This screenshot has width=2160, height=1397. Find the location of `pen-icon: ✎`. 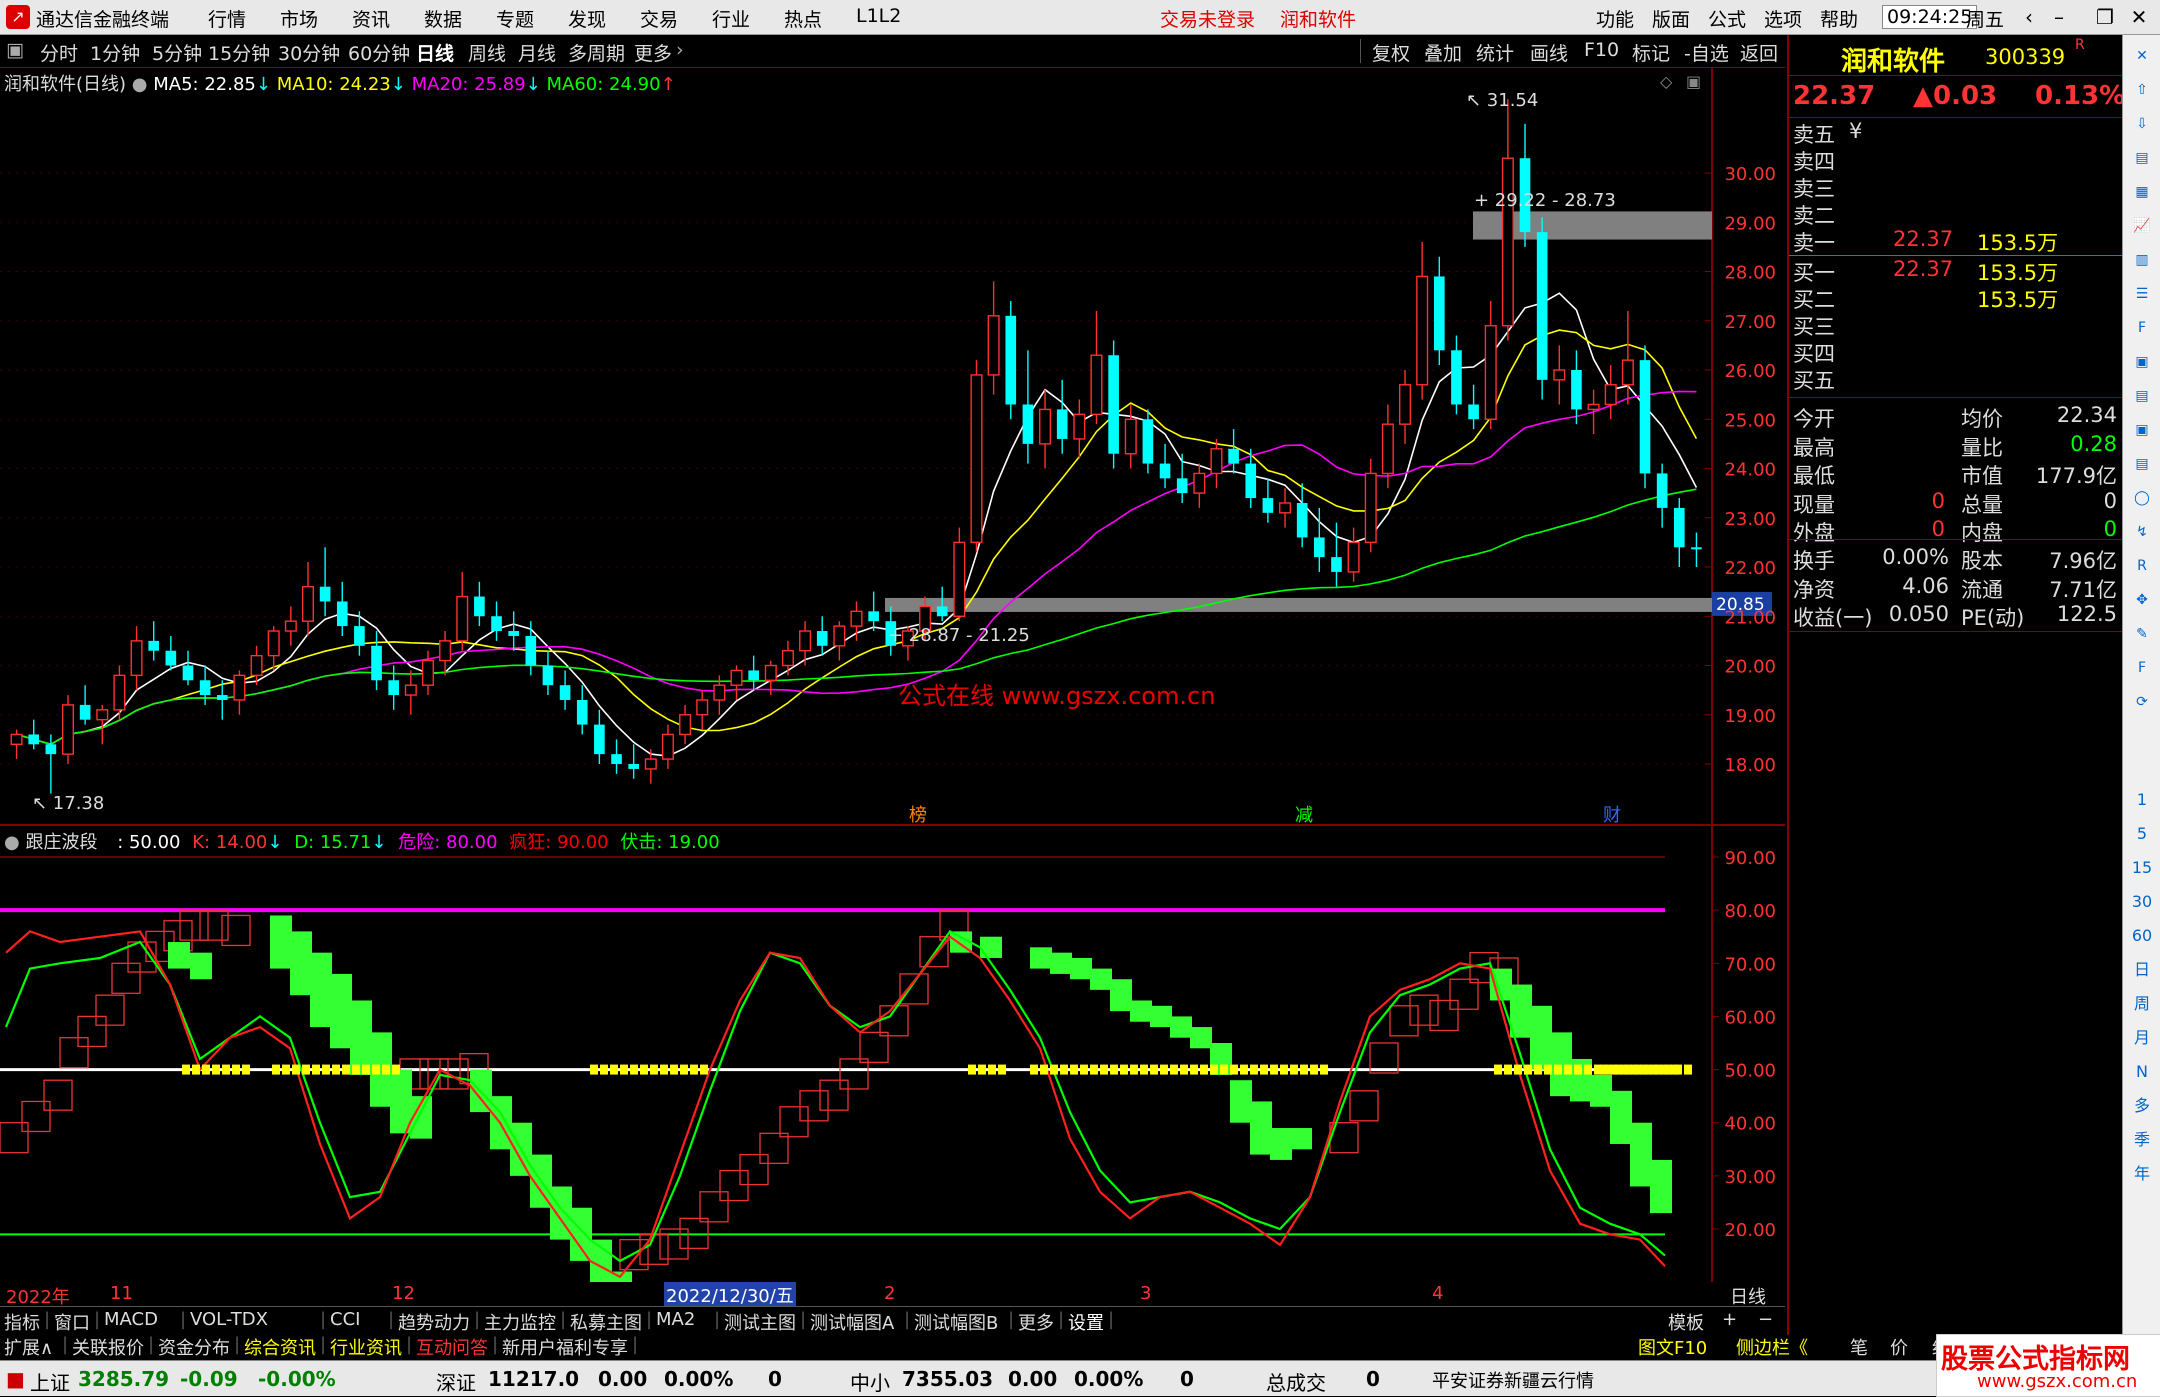

pen-icon: ✎ is located at coordinates (2142, 634).